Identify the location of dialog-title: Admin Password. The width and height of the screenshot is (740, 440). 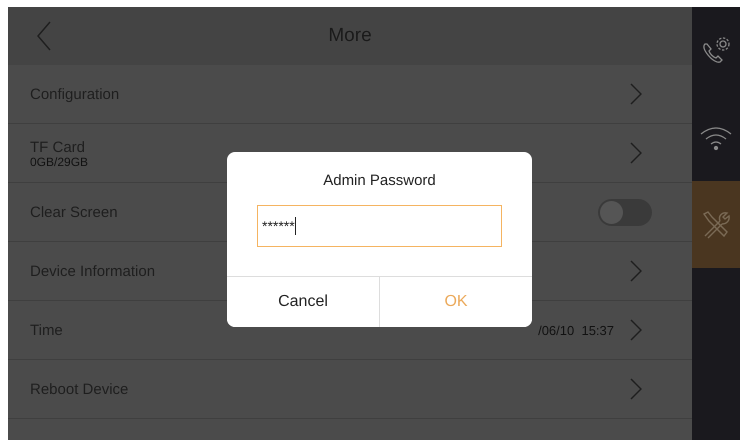
(379, 180).